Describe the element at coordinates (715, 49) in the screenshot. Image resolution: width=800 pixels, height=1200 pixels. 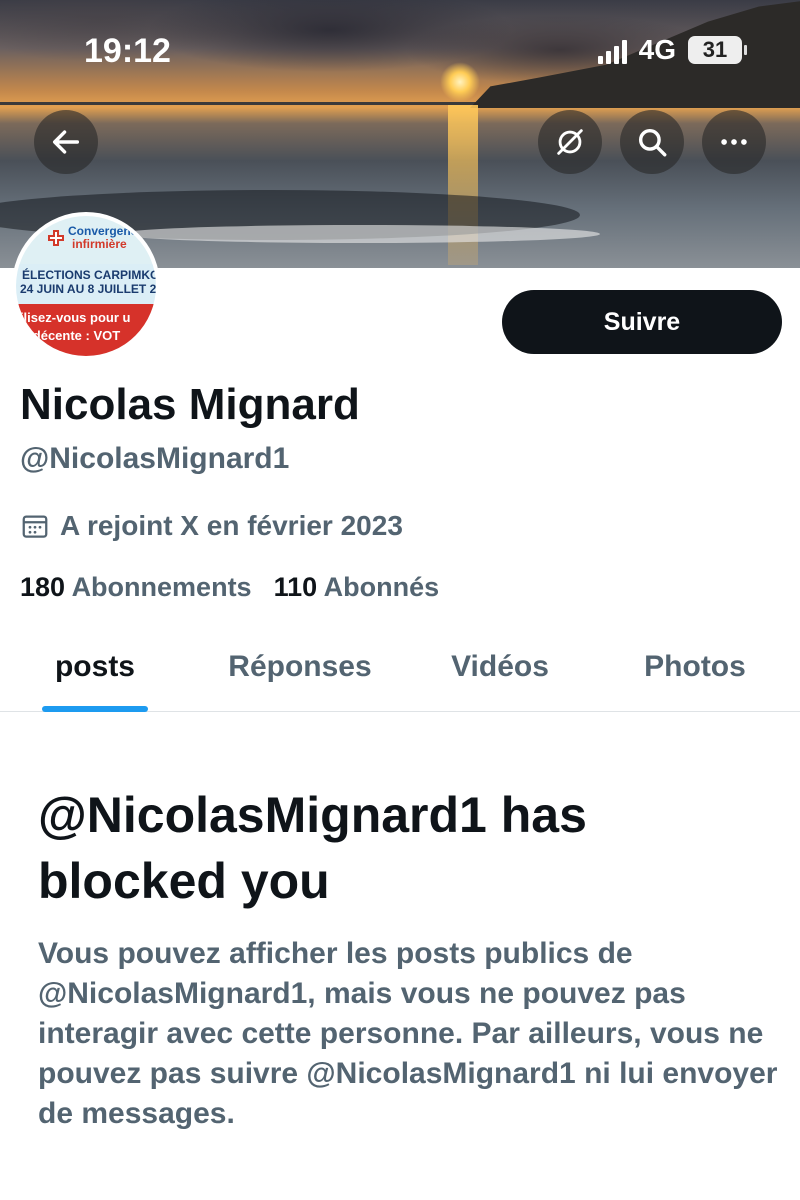
I see `battery-level: 31` at that location.